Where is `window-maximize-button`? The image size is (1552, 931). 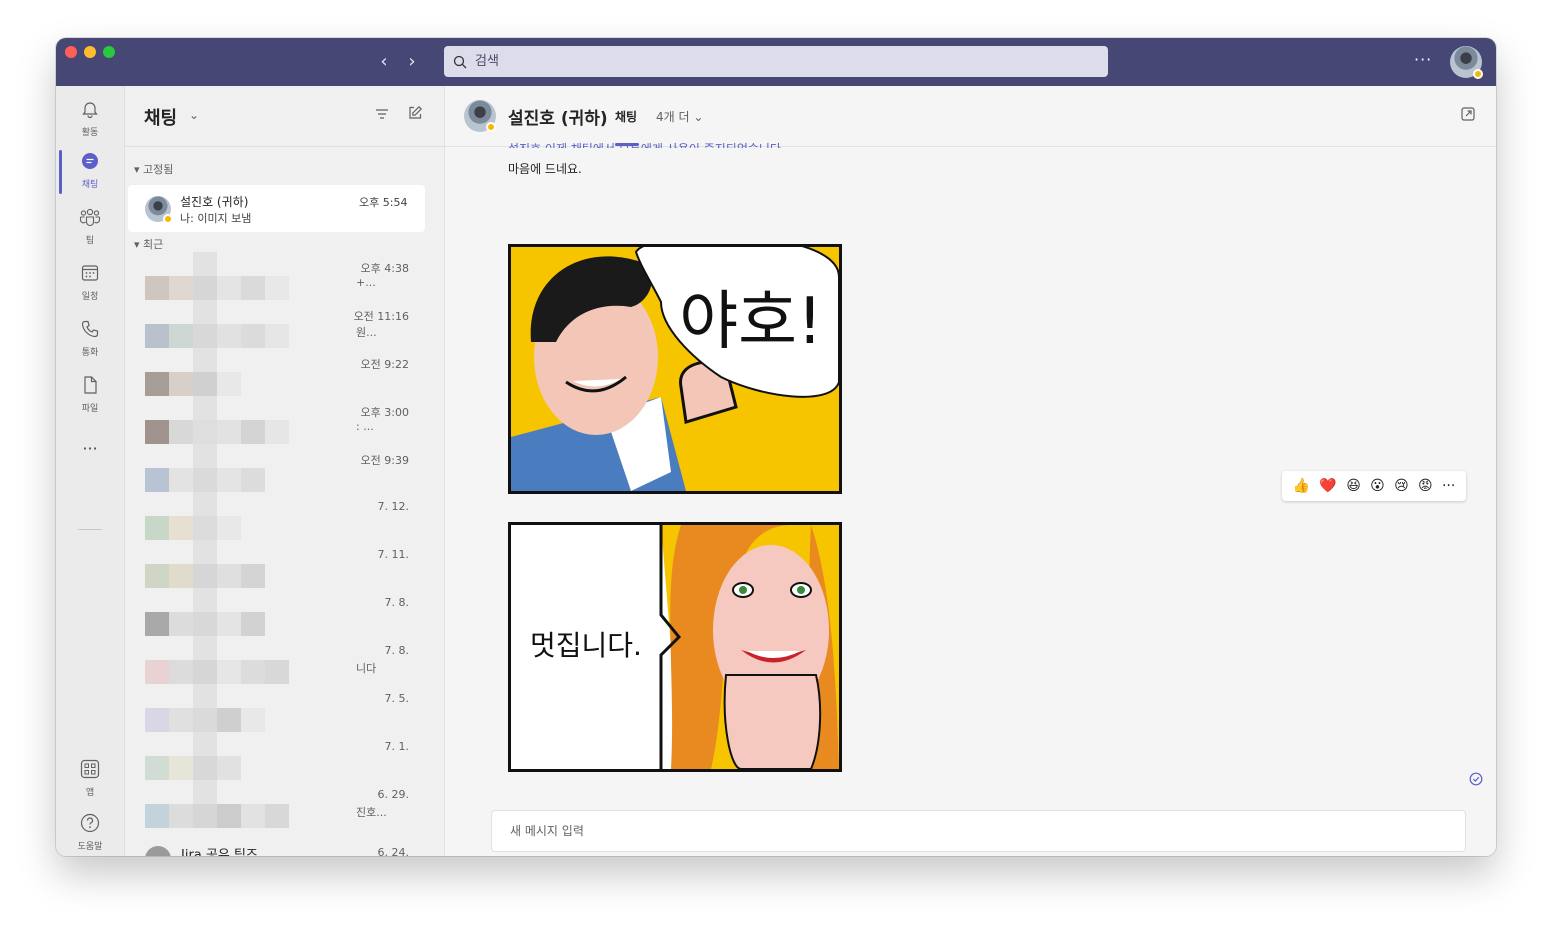
window-maximize-button is located at coordinates (109, 52).